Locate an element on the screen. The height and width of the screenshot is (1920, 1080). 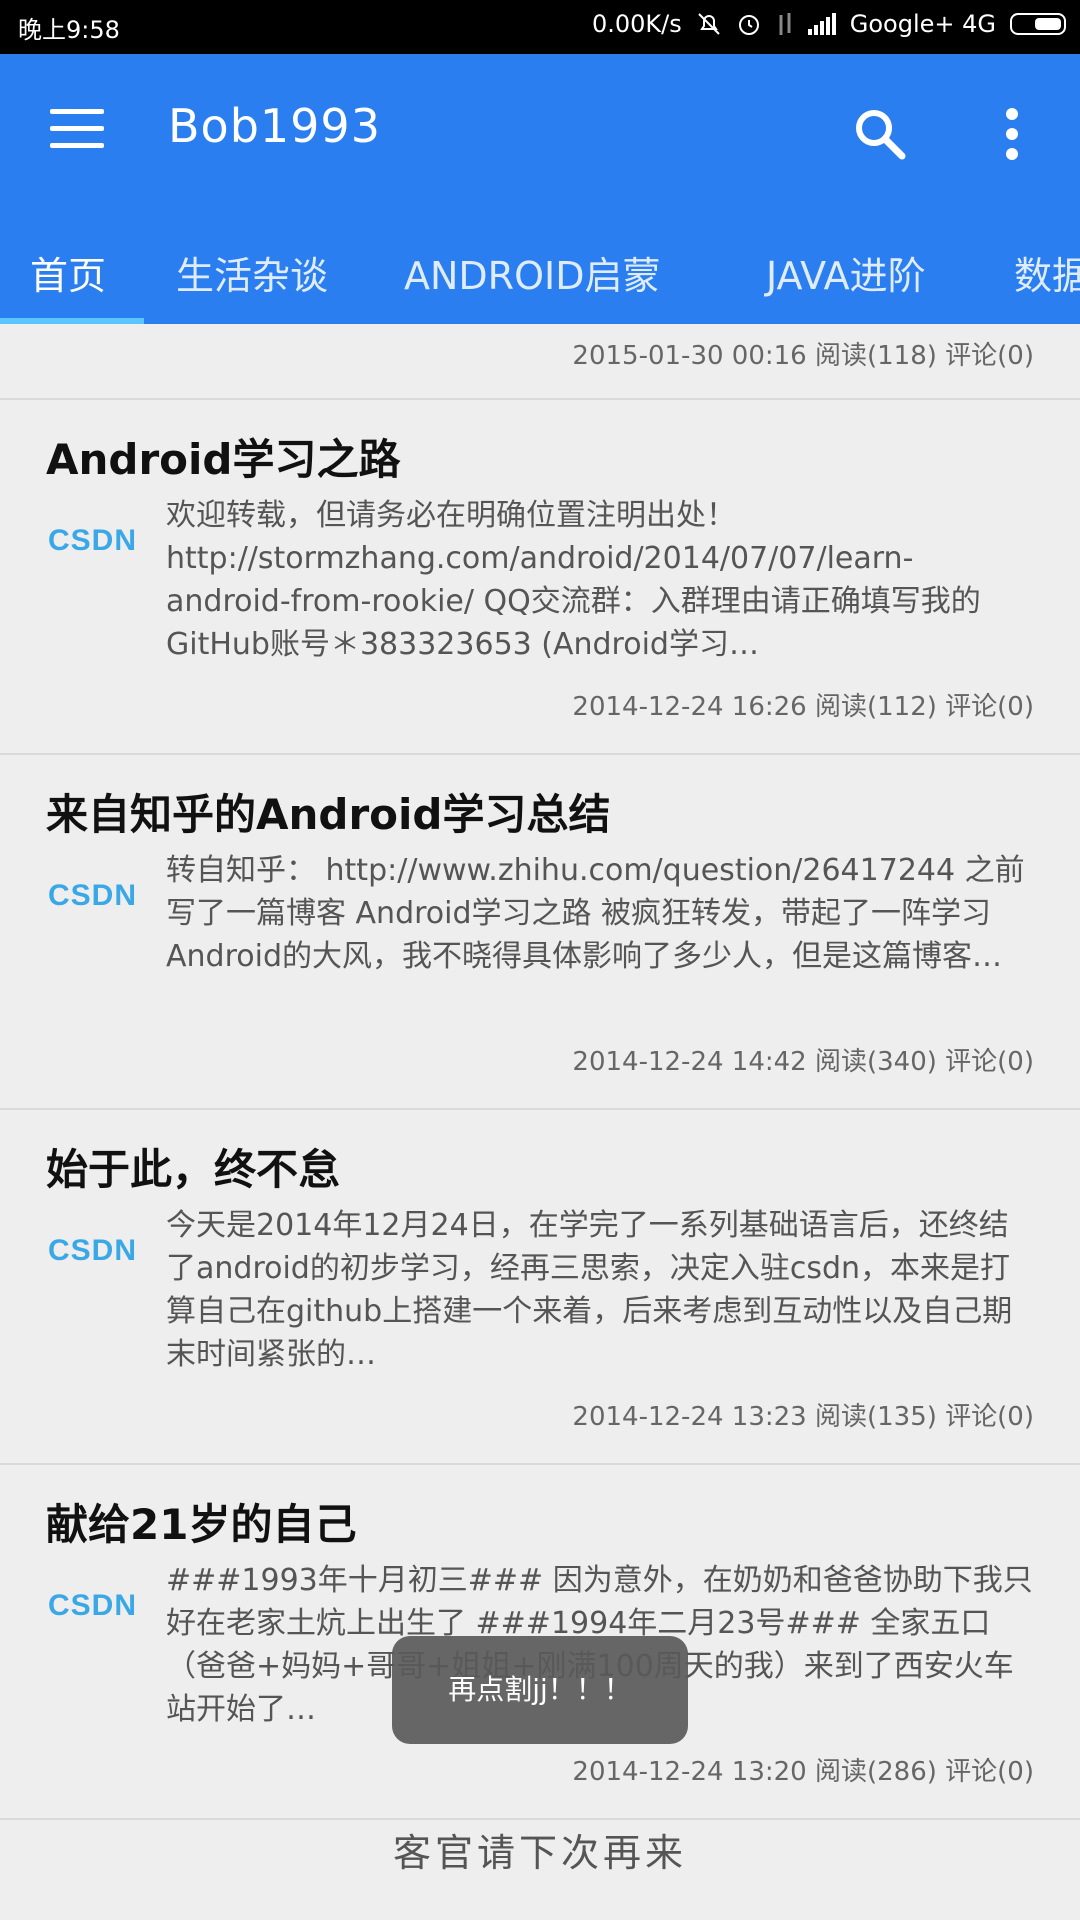
search-button is located at coordinates (880, 134).